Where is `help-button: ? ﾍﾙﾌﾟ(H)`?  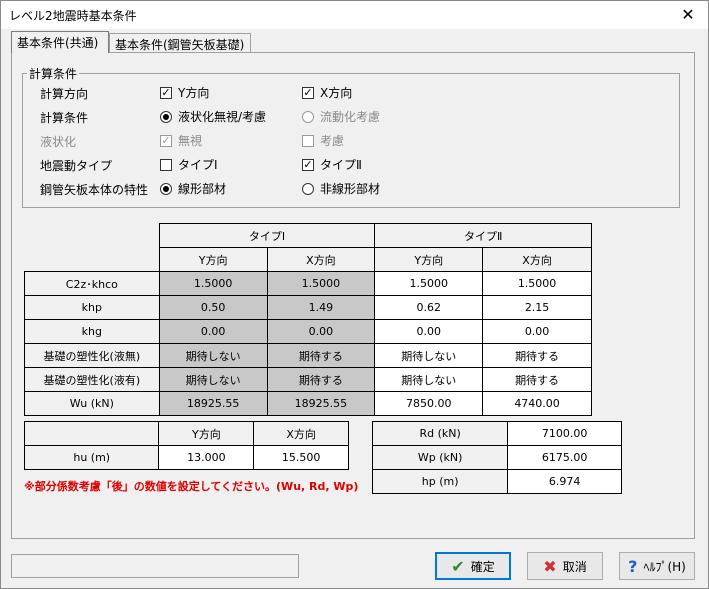
help-button: ? ﾍﾙﾌﾟ(H) is located at coordinates (657, 566).